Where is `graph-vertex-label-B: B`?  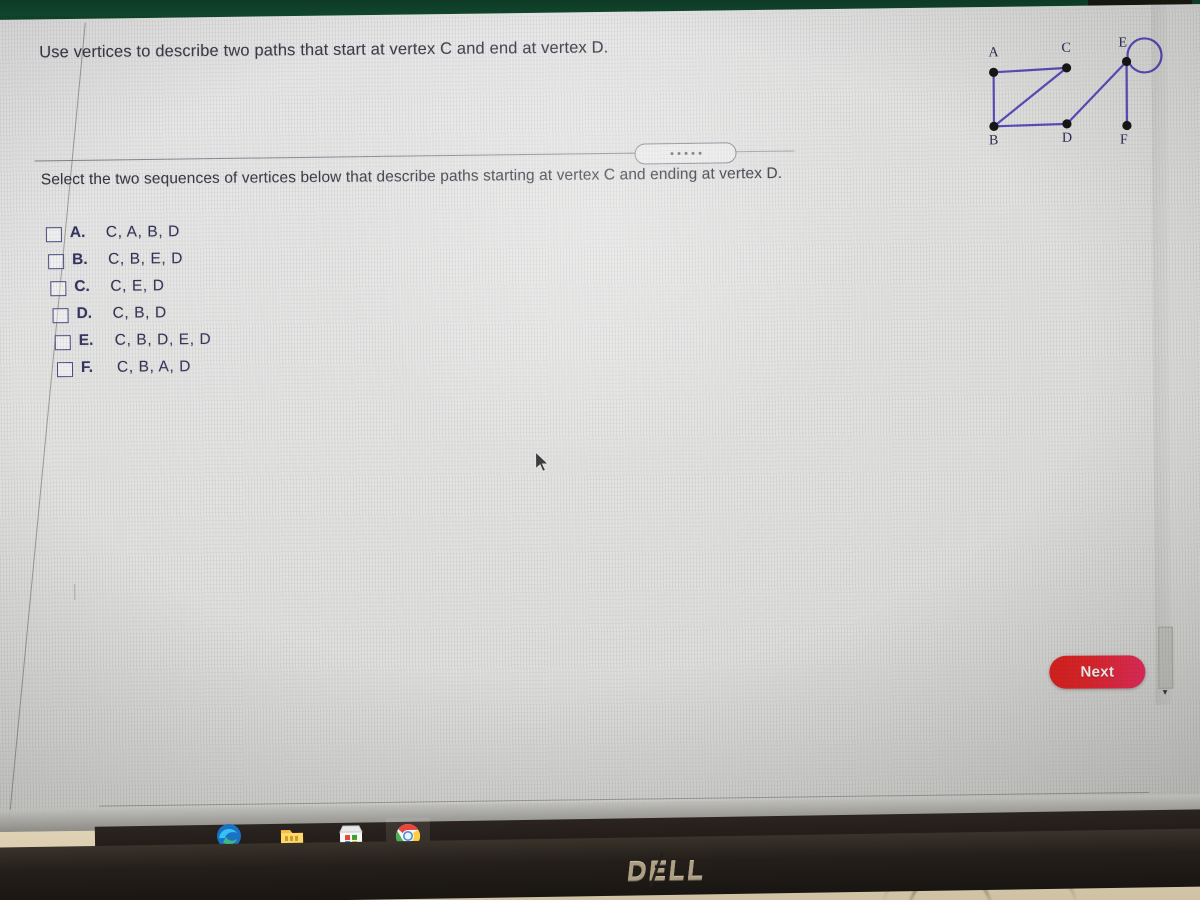
graph-vertex-label-B: B is located at coordinates (993, 140).